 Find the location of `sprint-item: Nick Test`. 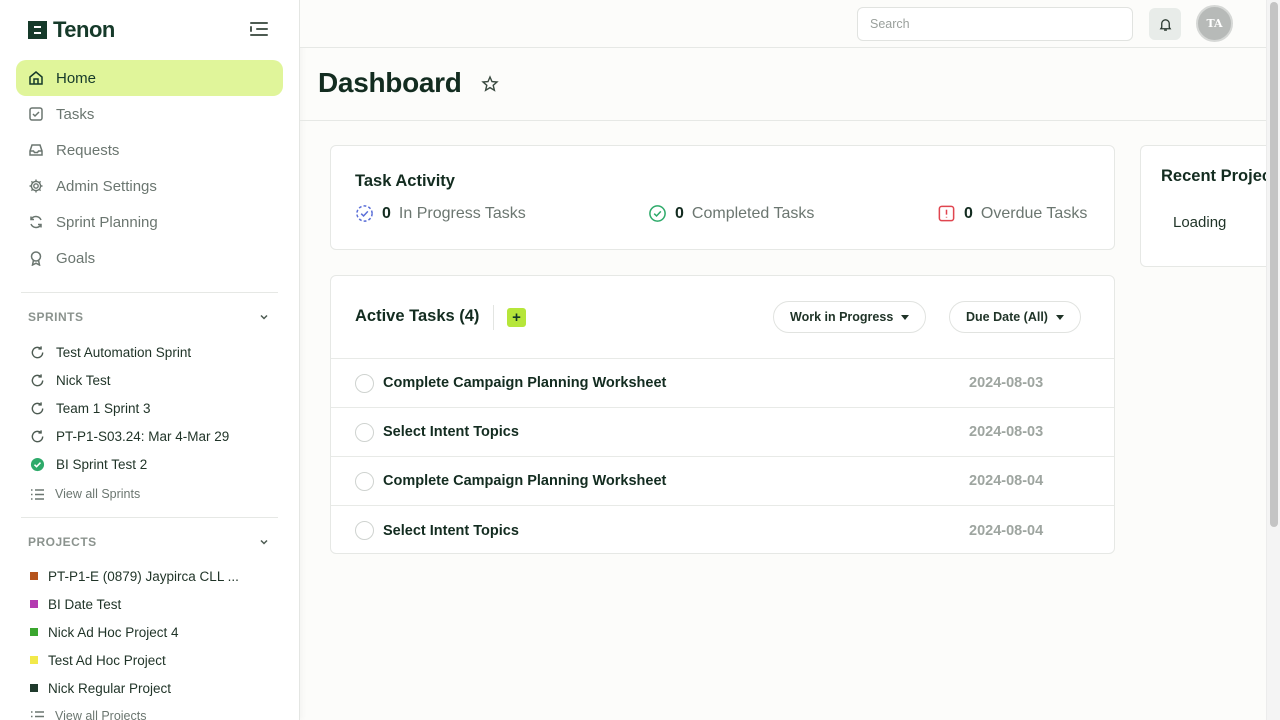

sprint-item: Nick Test is located at coordinates (129, 380).